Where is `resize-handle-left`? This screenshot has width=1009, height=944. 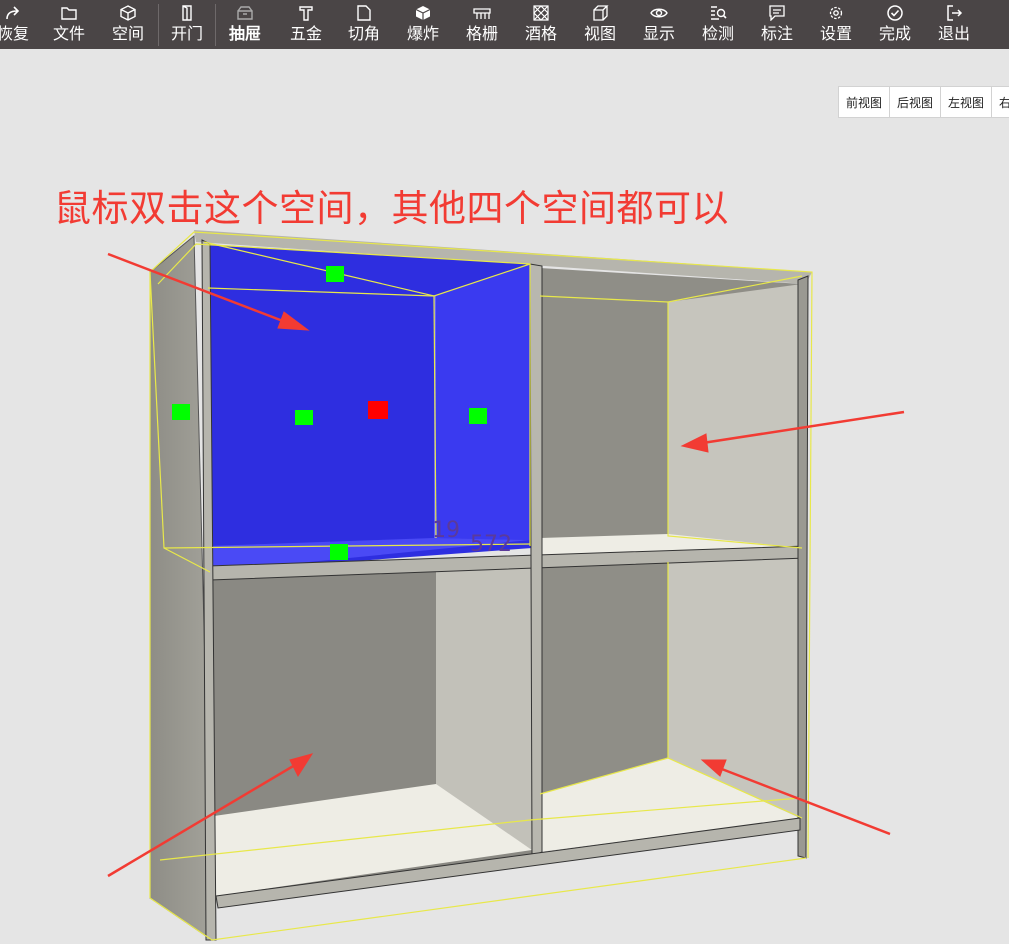 resize-handle-left is located at coordinates (181, 412).